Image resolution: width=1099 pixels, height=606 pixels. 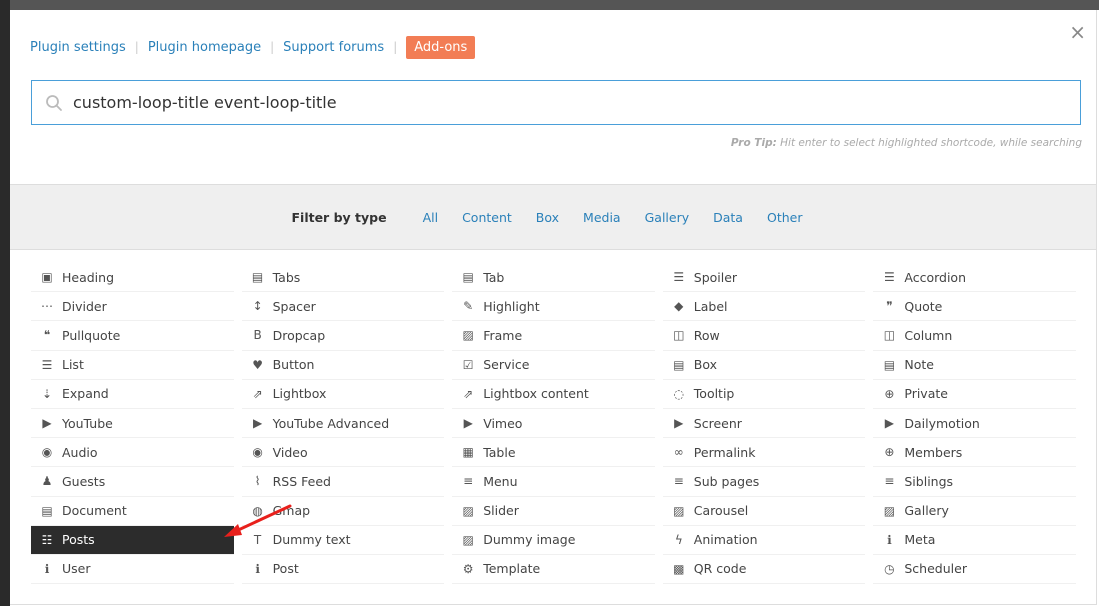 I want to click on shortcode-document: ▤ Document, so click(x=132, y=511).